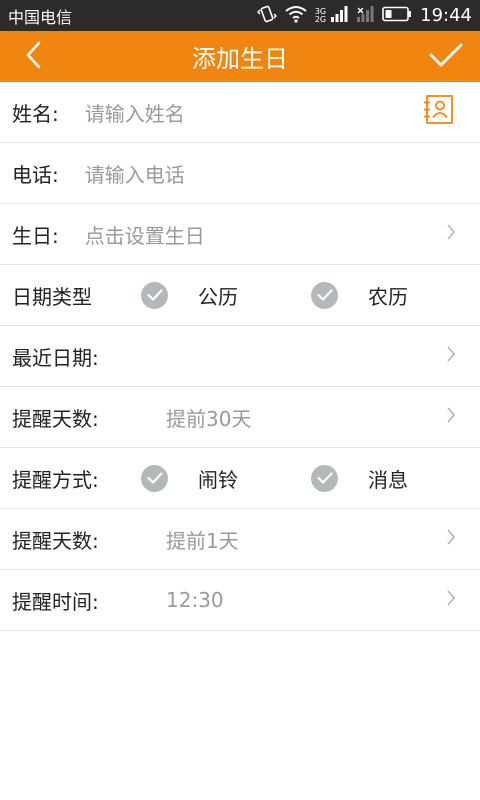 Image resolution: width=480 pixels, height=800 pixels. I want to click on name-label: 姓名:, so click(35, 113).